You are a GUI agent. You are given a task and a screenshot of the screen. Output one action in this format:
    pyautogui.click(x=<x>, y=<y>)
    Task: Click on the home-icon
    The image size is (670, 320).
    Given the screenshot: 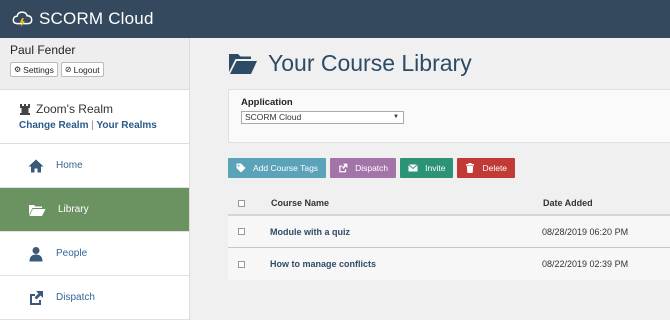 What is the action you would take?
    pyautogui.click(x=36, y=165)
    